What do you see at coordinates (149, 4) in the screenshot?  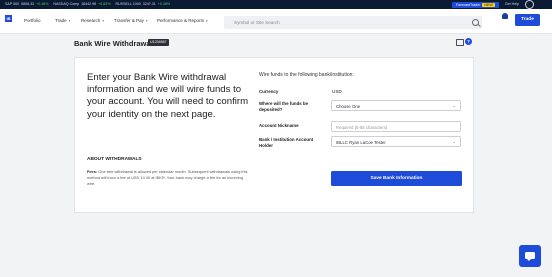 I see `ticker-value: 3247.31` at bounding box center [149, 4].